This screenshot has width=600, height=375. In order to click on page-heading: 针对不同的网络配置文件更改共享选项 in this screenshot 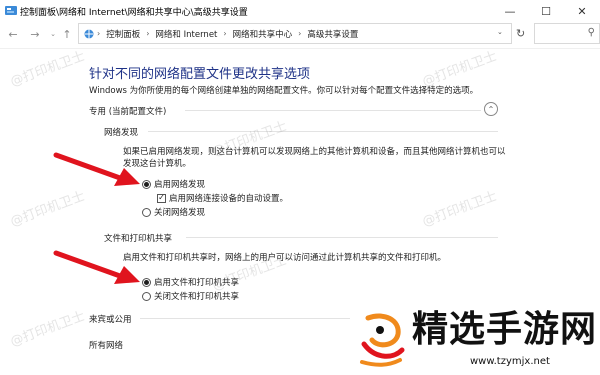, I will do `click(200, 74)`.